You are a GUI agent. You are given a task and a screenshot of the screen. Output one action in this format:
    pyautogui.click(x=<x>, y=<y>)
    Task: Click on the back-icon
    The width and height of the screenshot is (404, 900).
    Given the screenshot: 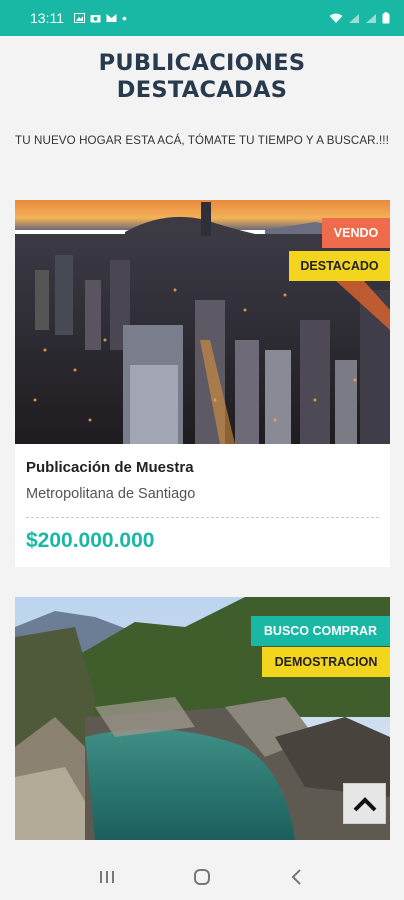 What is the action you would take?
    pyautogui.click(x=296, y=876)
    